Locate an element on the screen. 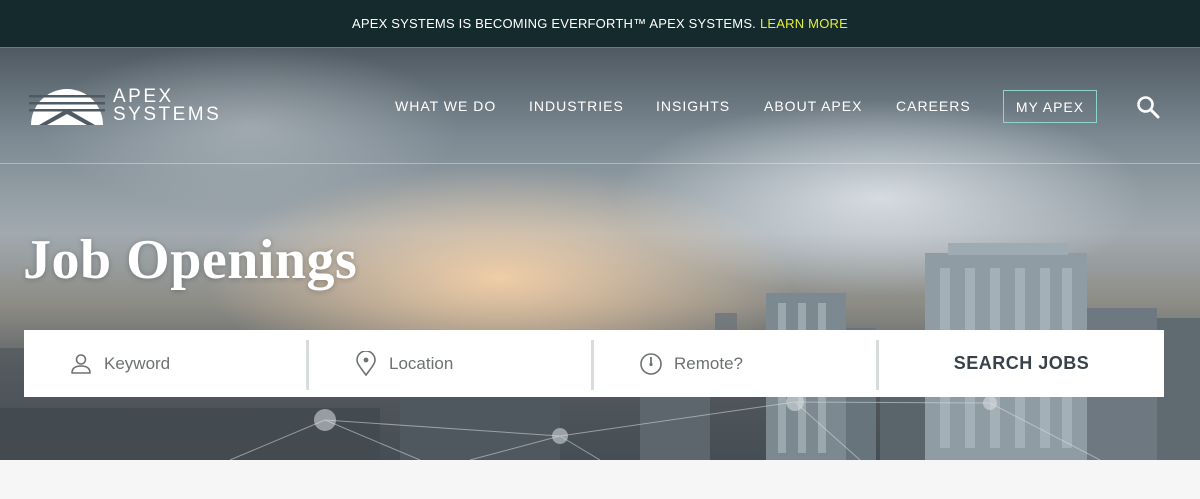 This screenshot has width=1200, height=499. field-divider is located at coordinates (877, 365).